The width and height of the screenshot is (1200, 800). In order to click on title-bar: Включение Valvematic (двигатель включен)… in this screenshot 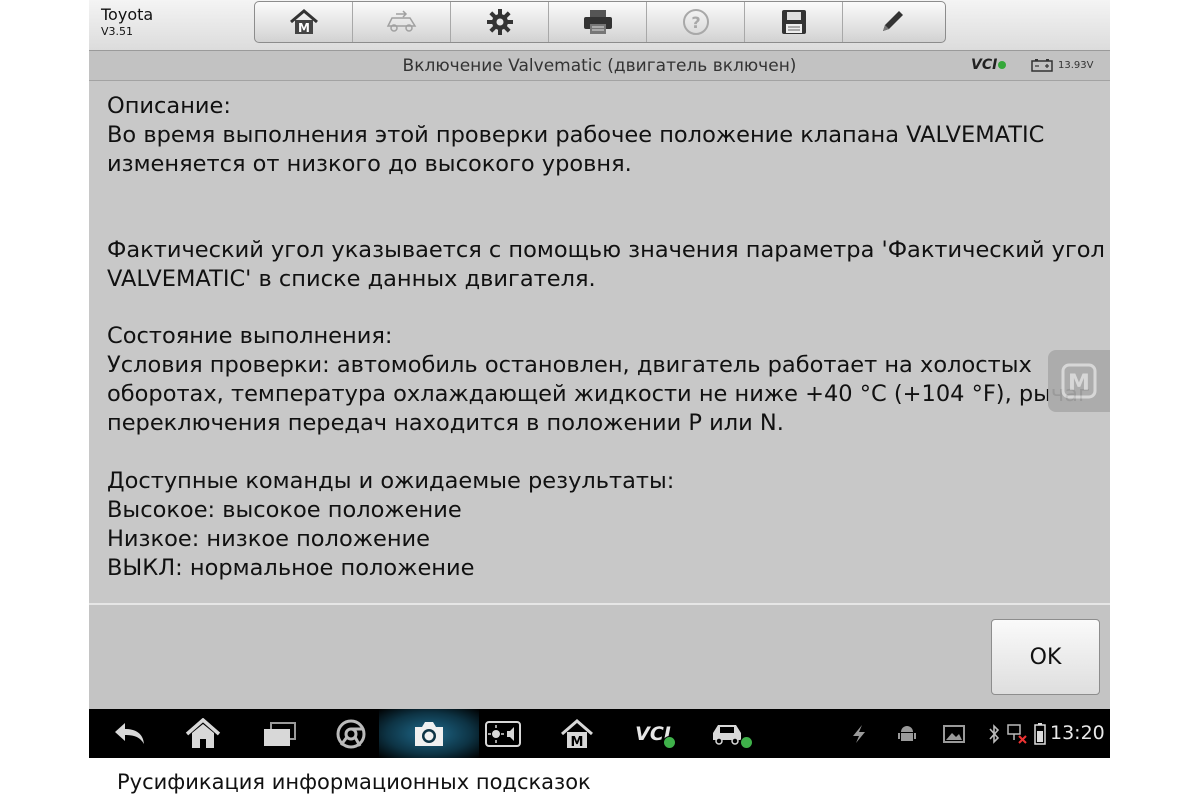, I will do `click(599, 66)`.